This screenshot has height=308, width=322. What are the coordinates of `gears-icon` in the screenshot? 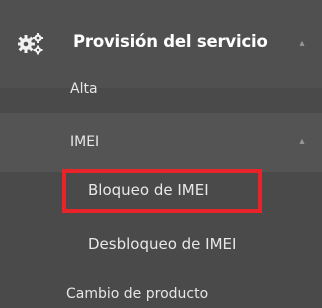 It's located at (30, 44).